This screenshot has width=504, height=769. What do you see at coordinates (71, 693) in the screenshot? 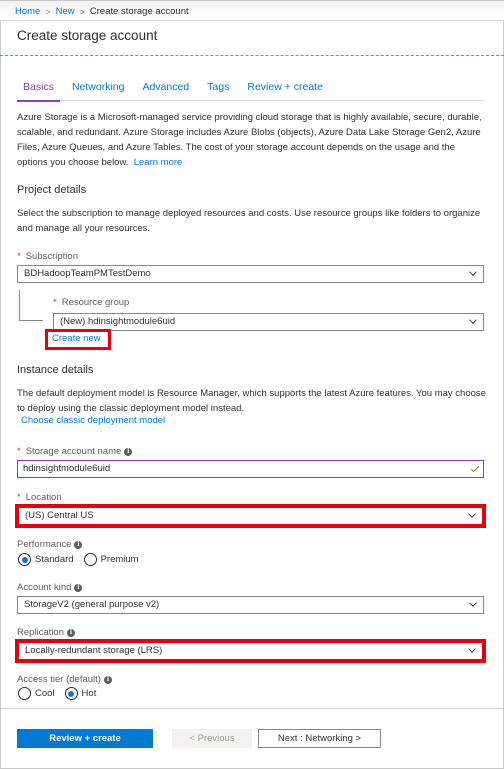
I see `access-tier-hot-radio` at bounding box center [71, 693].